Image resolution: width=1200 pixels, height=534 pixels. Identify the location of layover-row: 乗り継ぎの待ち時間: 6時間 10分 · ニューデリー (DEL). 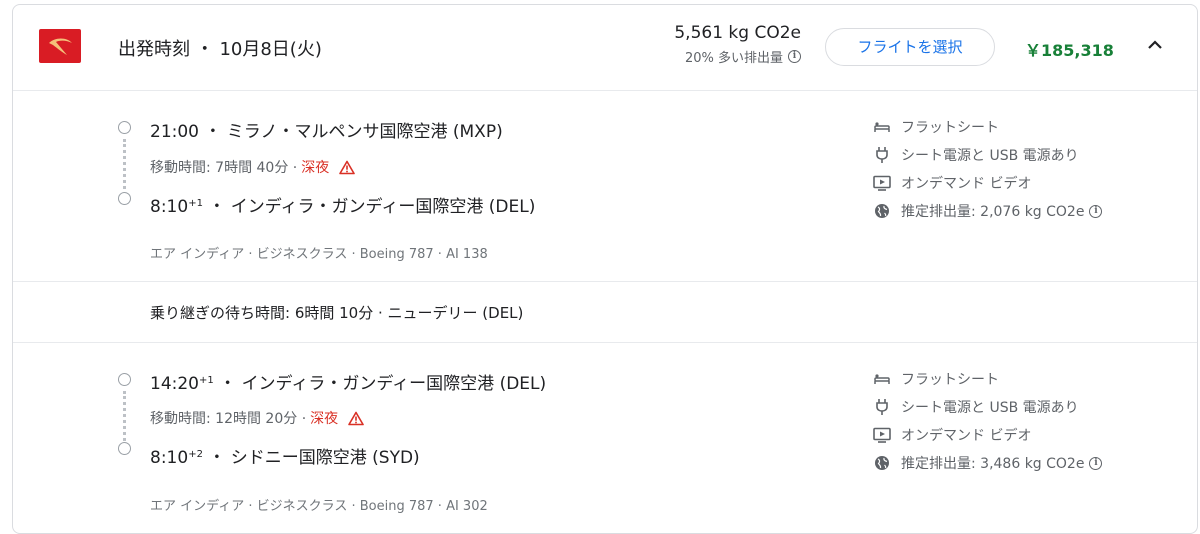
(605, 312).